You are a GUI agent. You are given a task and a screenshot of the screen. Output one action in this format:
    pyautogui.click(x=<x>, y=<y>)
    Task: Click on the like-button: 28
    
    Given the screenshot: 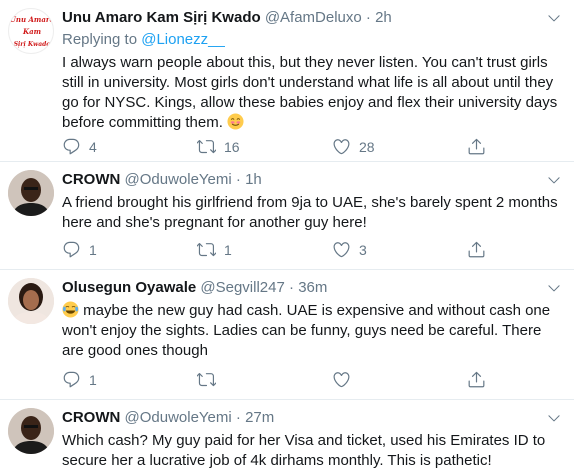 What is the action you would take?
    pyautogui.click(x=399, y=146)
    